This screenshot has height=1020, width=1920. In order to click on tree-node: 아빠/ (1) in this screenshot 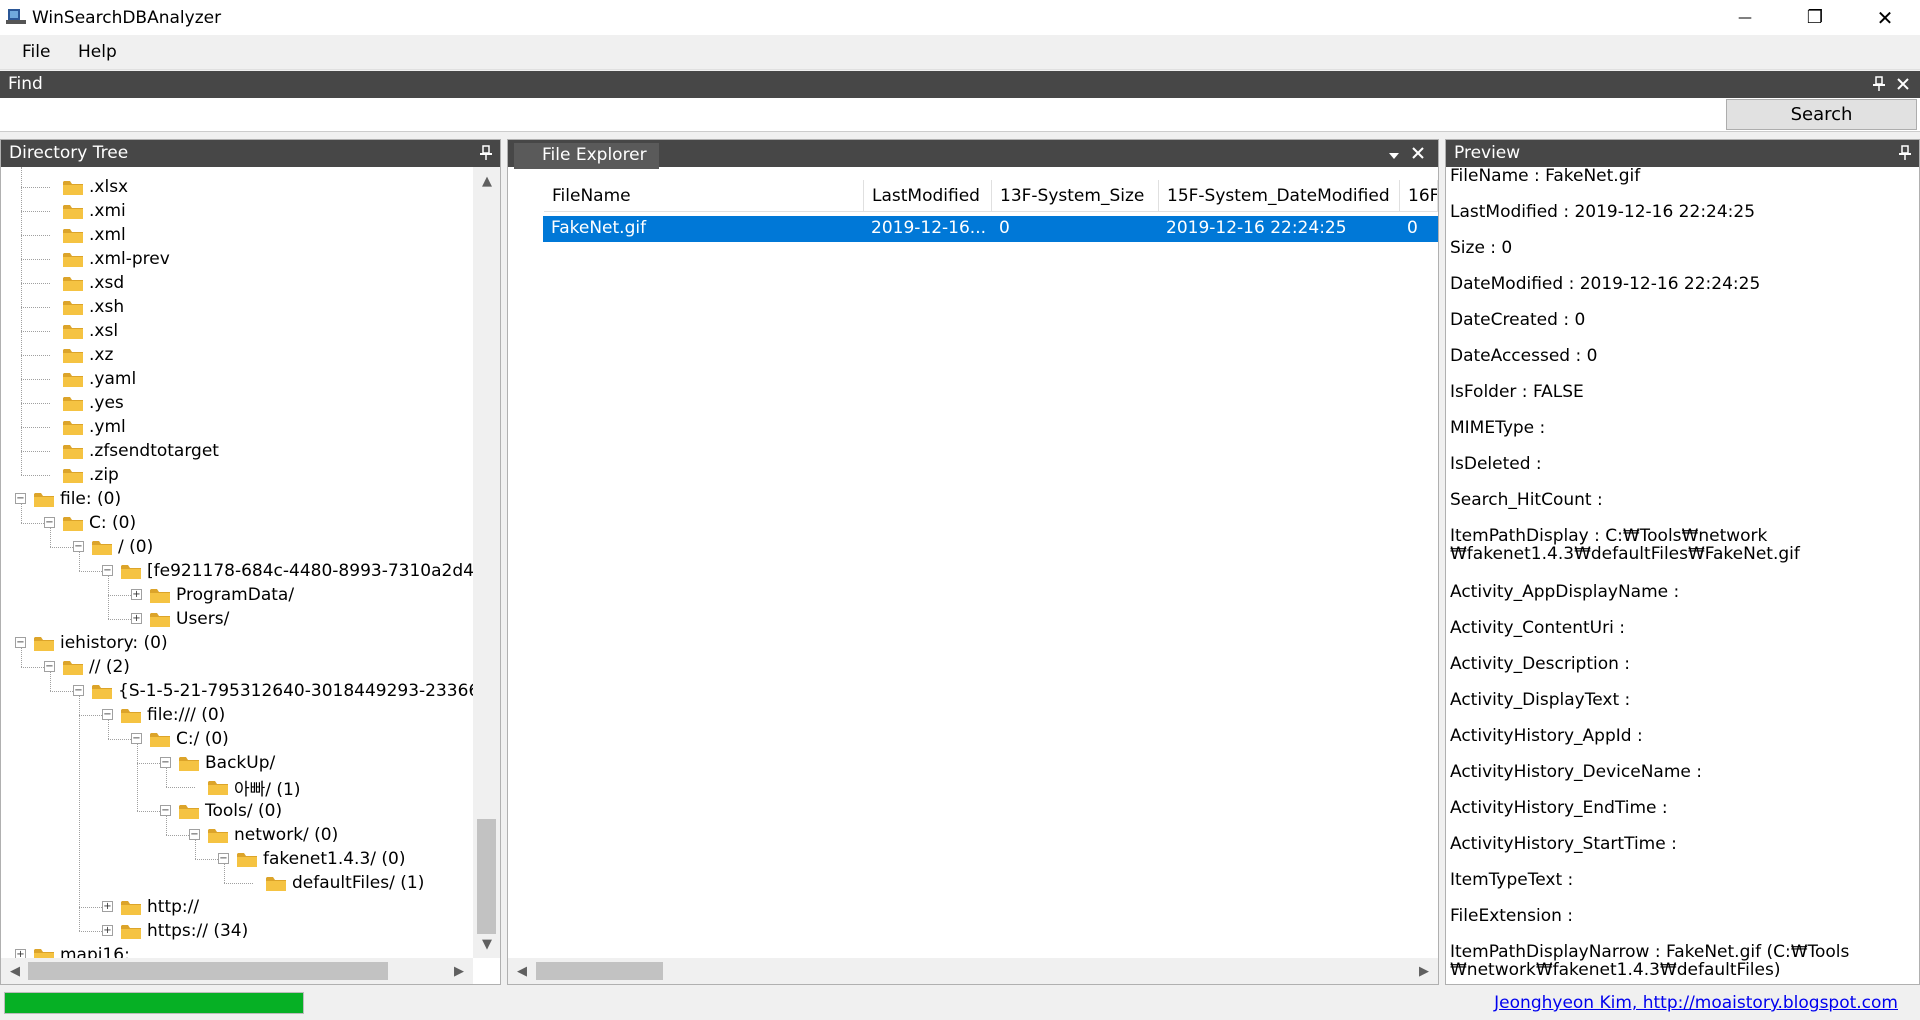, I will do `click(254, 787)`.